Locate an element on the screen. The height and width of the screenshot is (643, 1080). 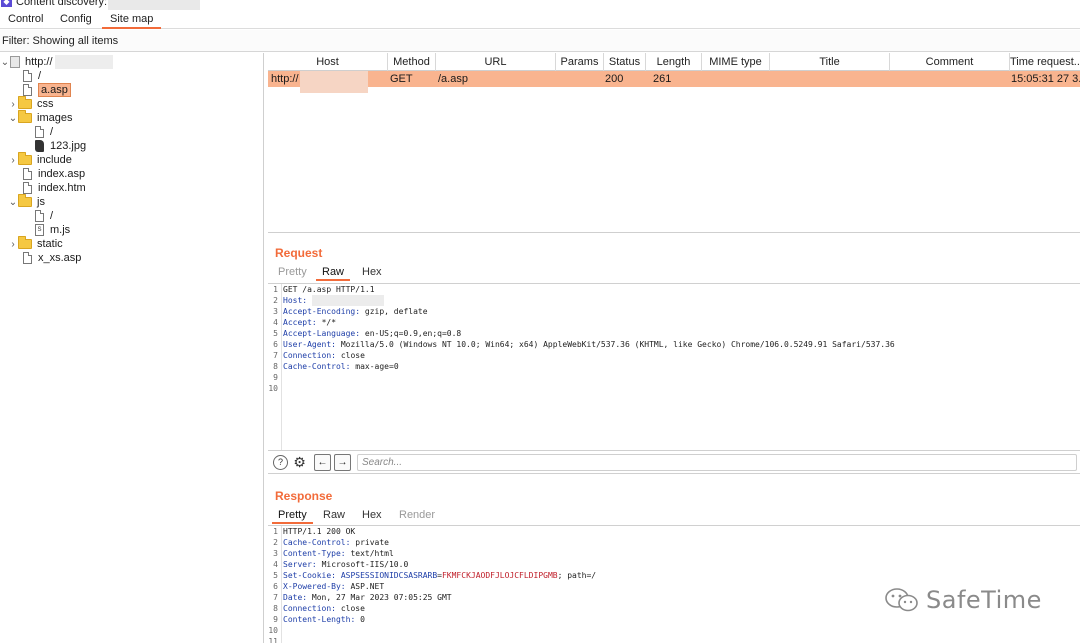
tab-response-render: Render is located at coordinates (417, 516).